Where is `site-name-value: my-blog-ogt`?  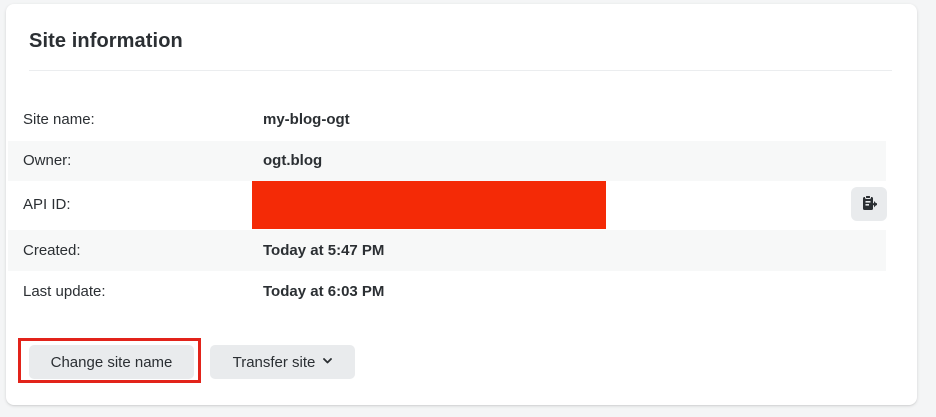
site-name-value: my-blog-ogt is located at coordinates (306, 119).